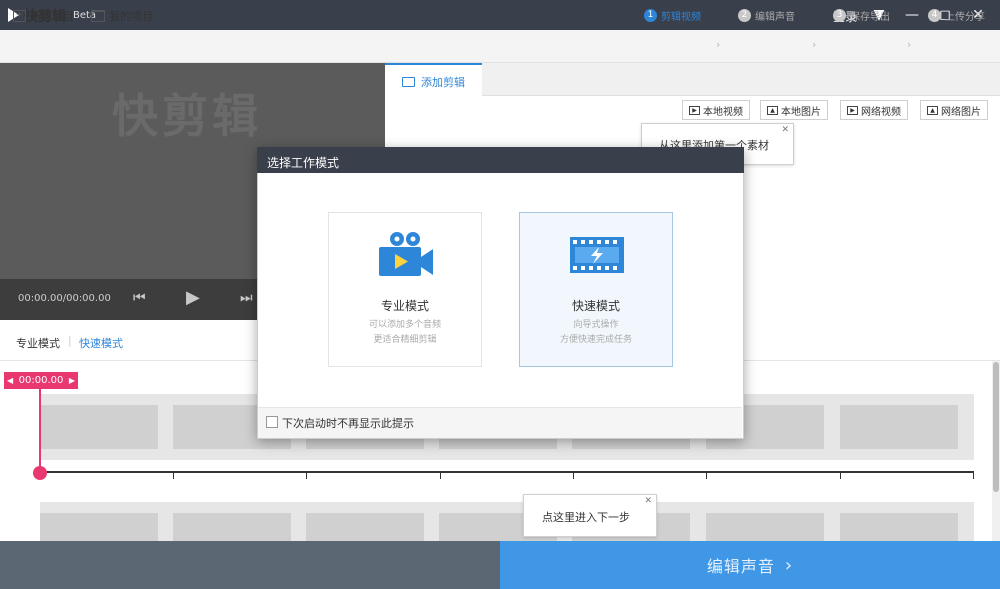  I want to click on step-edit-video: 1 剪辑视频, so click(672, 15).